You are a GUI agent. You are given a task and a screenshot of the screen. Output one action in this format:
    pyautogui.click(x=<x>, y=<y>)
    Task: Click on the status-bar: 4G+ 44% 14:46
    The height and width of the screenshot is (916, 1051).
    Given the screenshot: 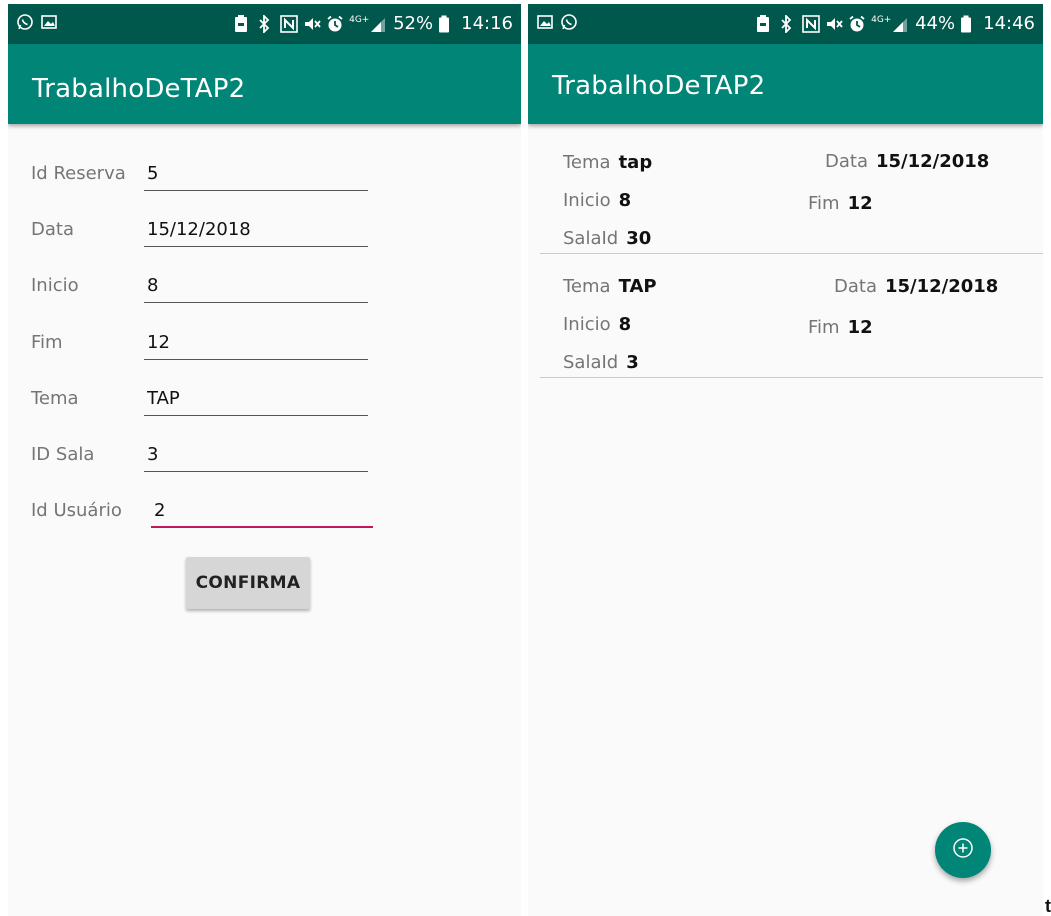 What is the action you would take?
    pyautogui.click(x=785, y=24)
    